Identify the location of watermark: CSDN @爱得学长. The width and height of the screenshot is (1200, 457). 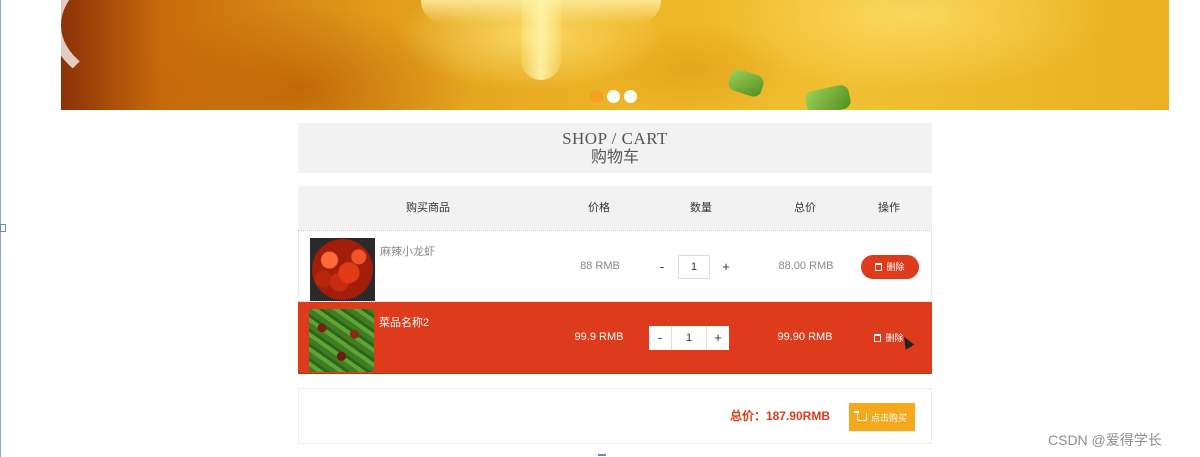
(1105, 440).